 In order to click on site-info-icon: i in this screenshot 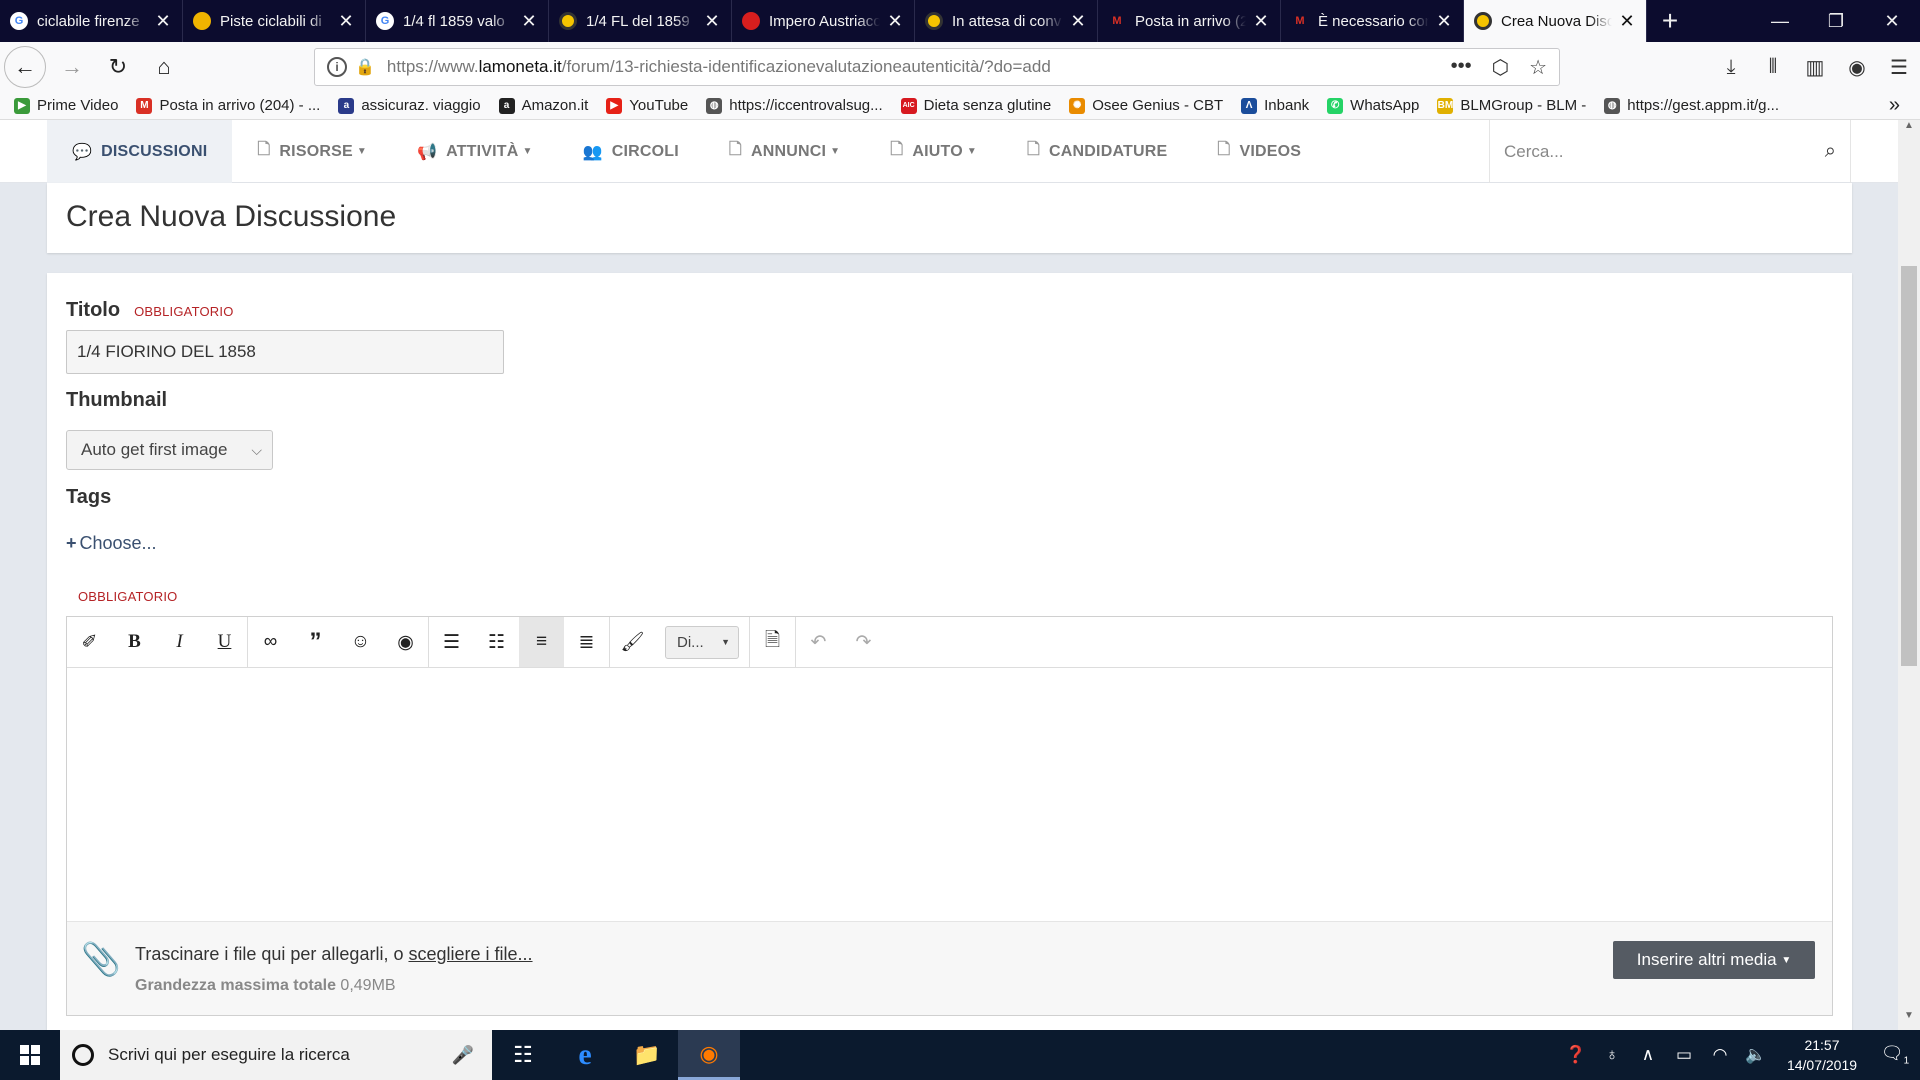, I will do `click(337, 67)`.